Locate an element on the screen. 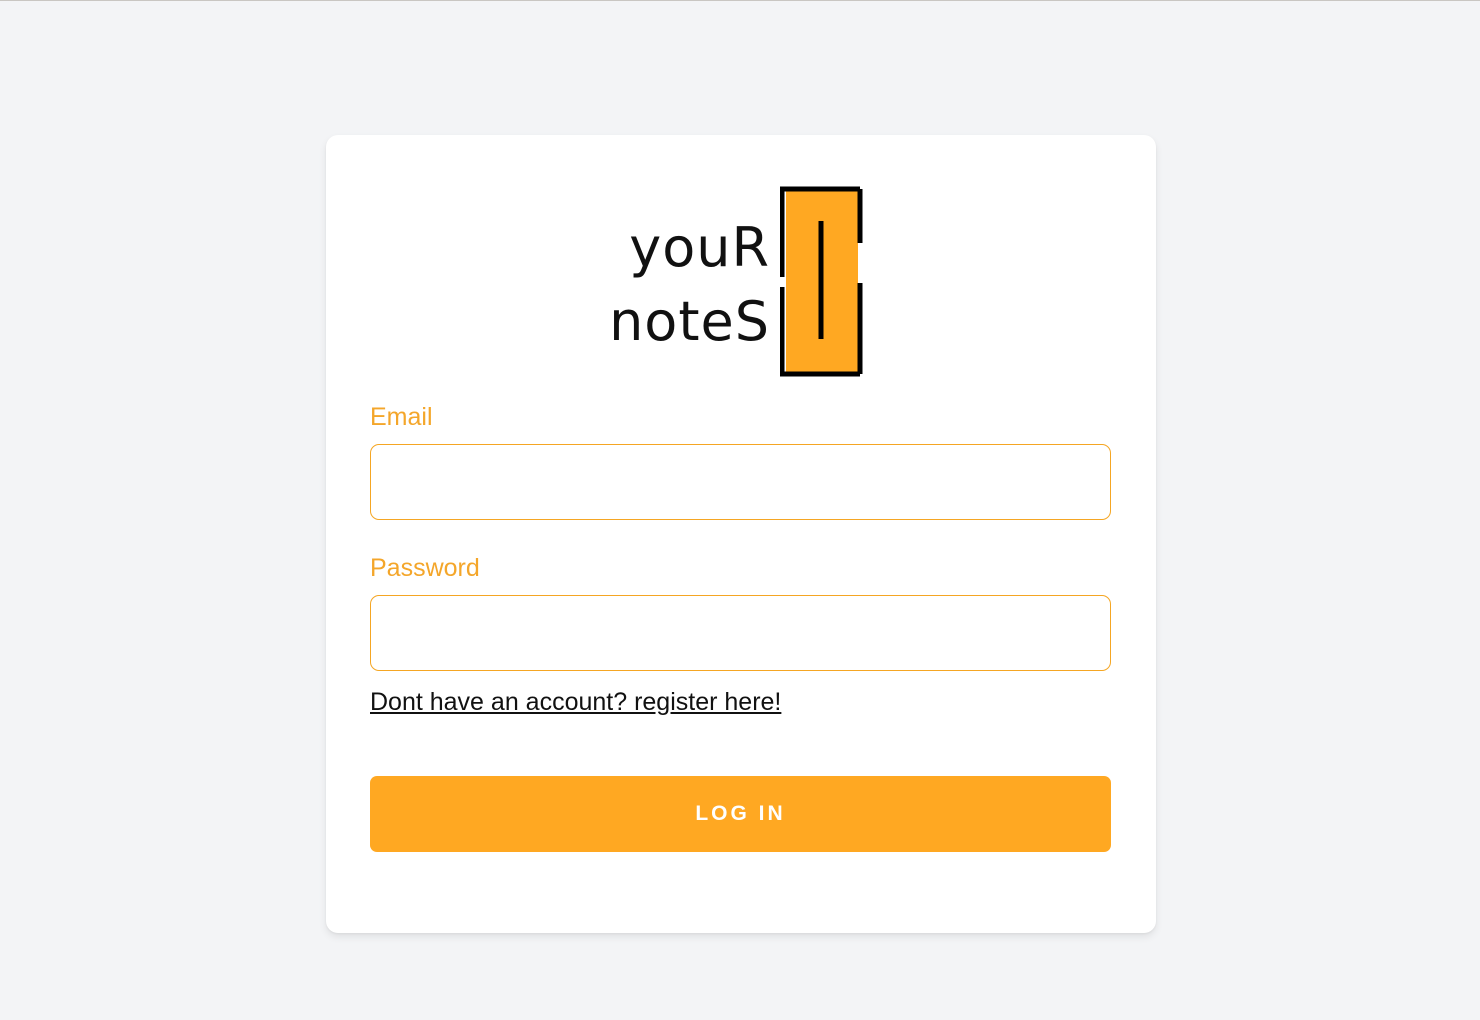  register-link: Dont have an account? register here! is located at coordinates (575, 702).